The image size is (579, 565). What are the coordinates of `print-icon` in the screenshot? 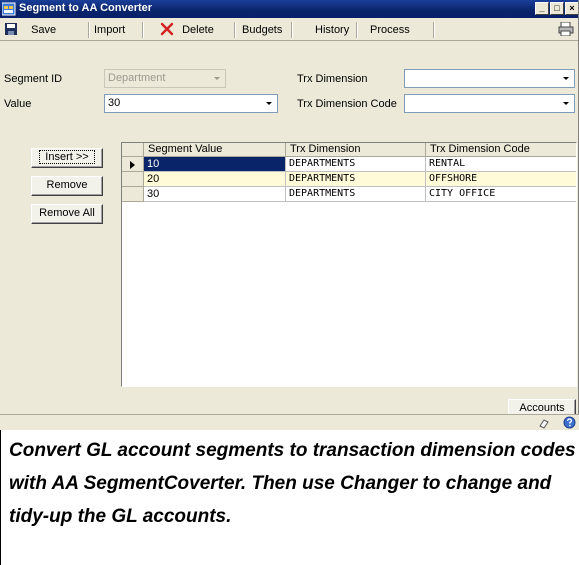 It's located at (566, 29).